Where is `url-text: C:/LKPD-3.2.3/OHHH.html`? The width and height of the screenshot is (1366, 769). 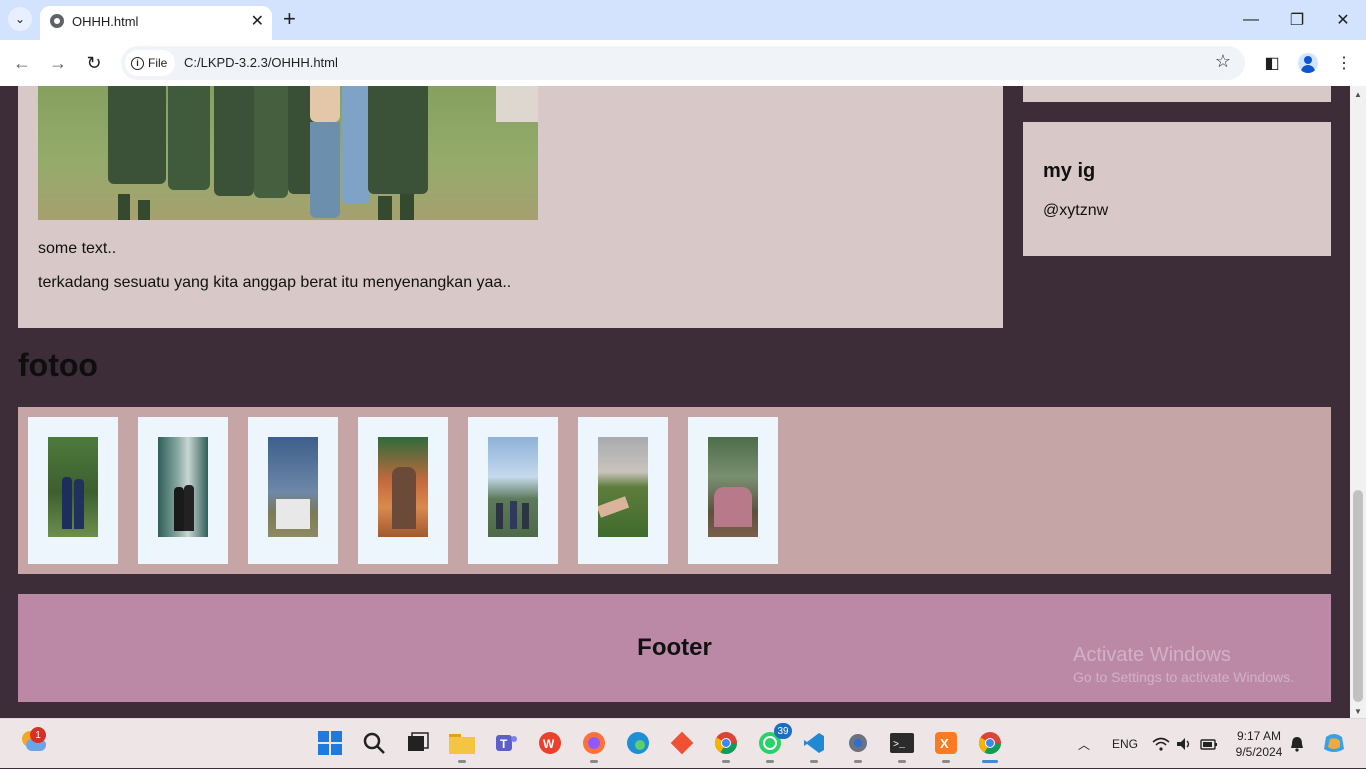 url-text: C:/LKPD-3.2.3/OHHH.html is located at coordinates (261, 62).